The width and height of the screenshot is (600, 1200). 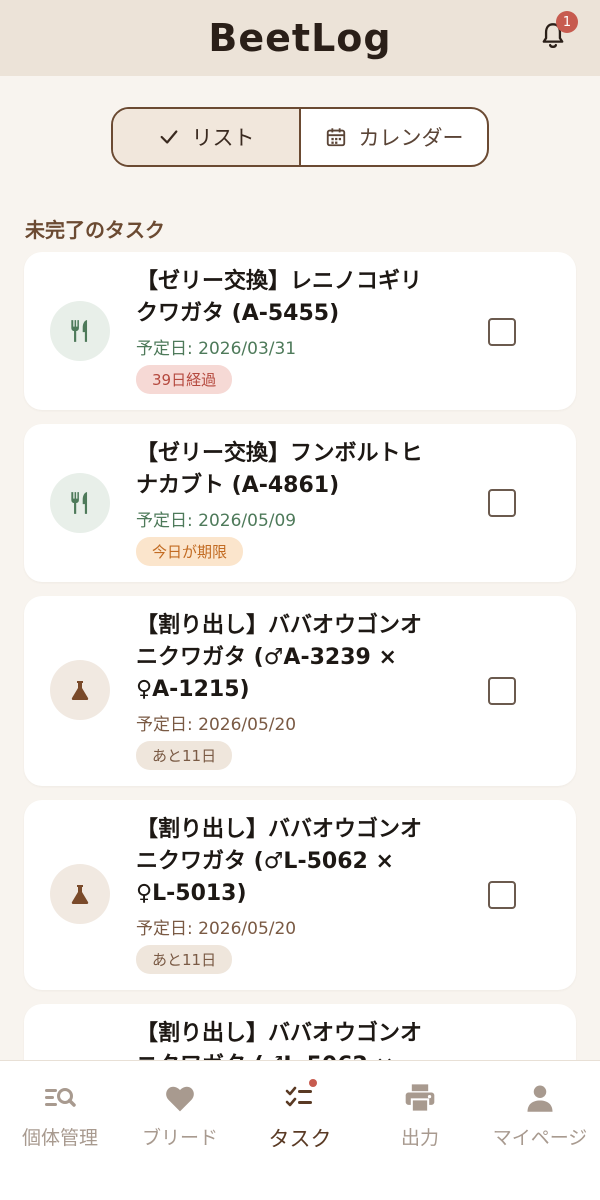 I want to click on nav-item-mypage: マイページ, so click(x=540, y=1130).